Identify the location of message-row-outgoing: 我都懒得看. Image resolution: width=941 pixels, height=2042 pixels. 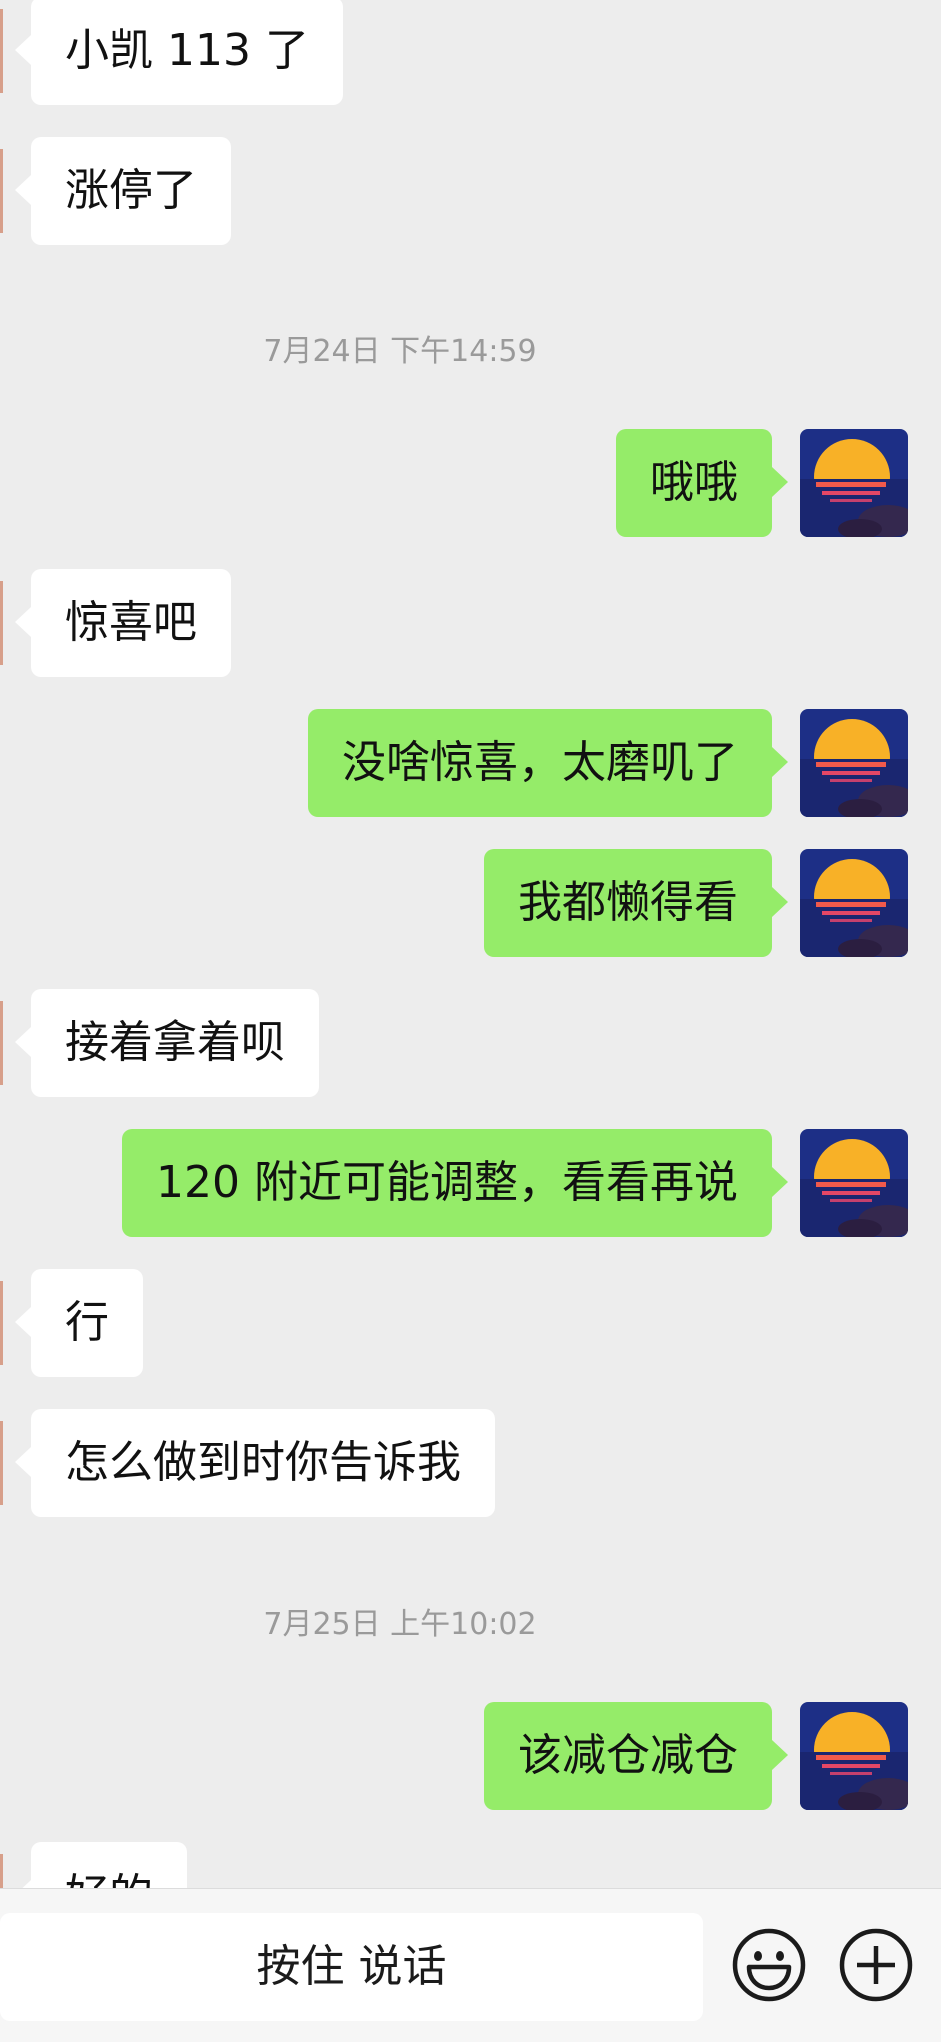
(470, 903).